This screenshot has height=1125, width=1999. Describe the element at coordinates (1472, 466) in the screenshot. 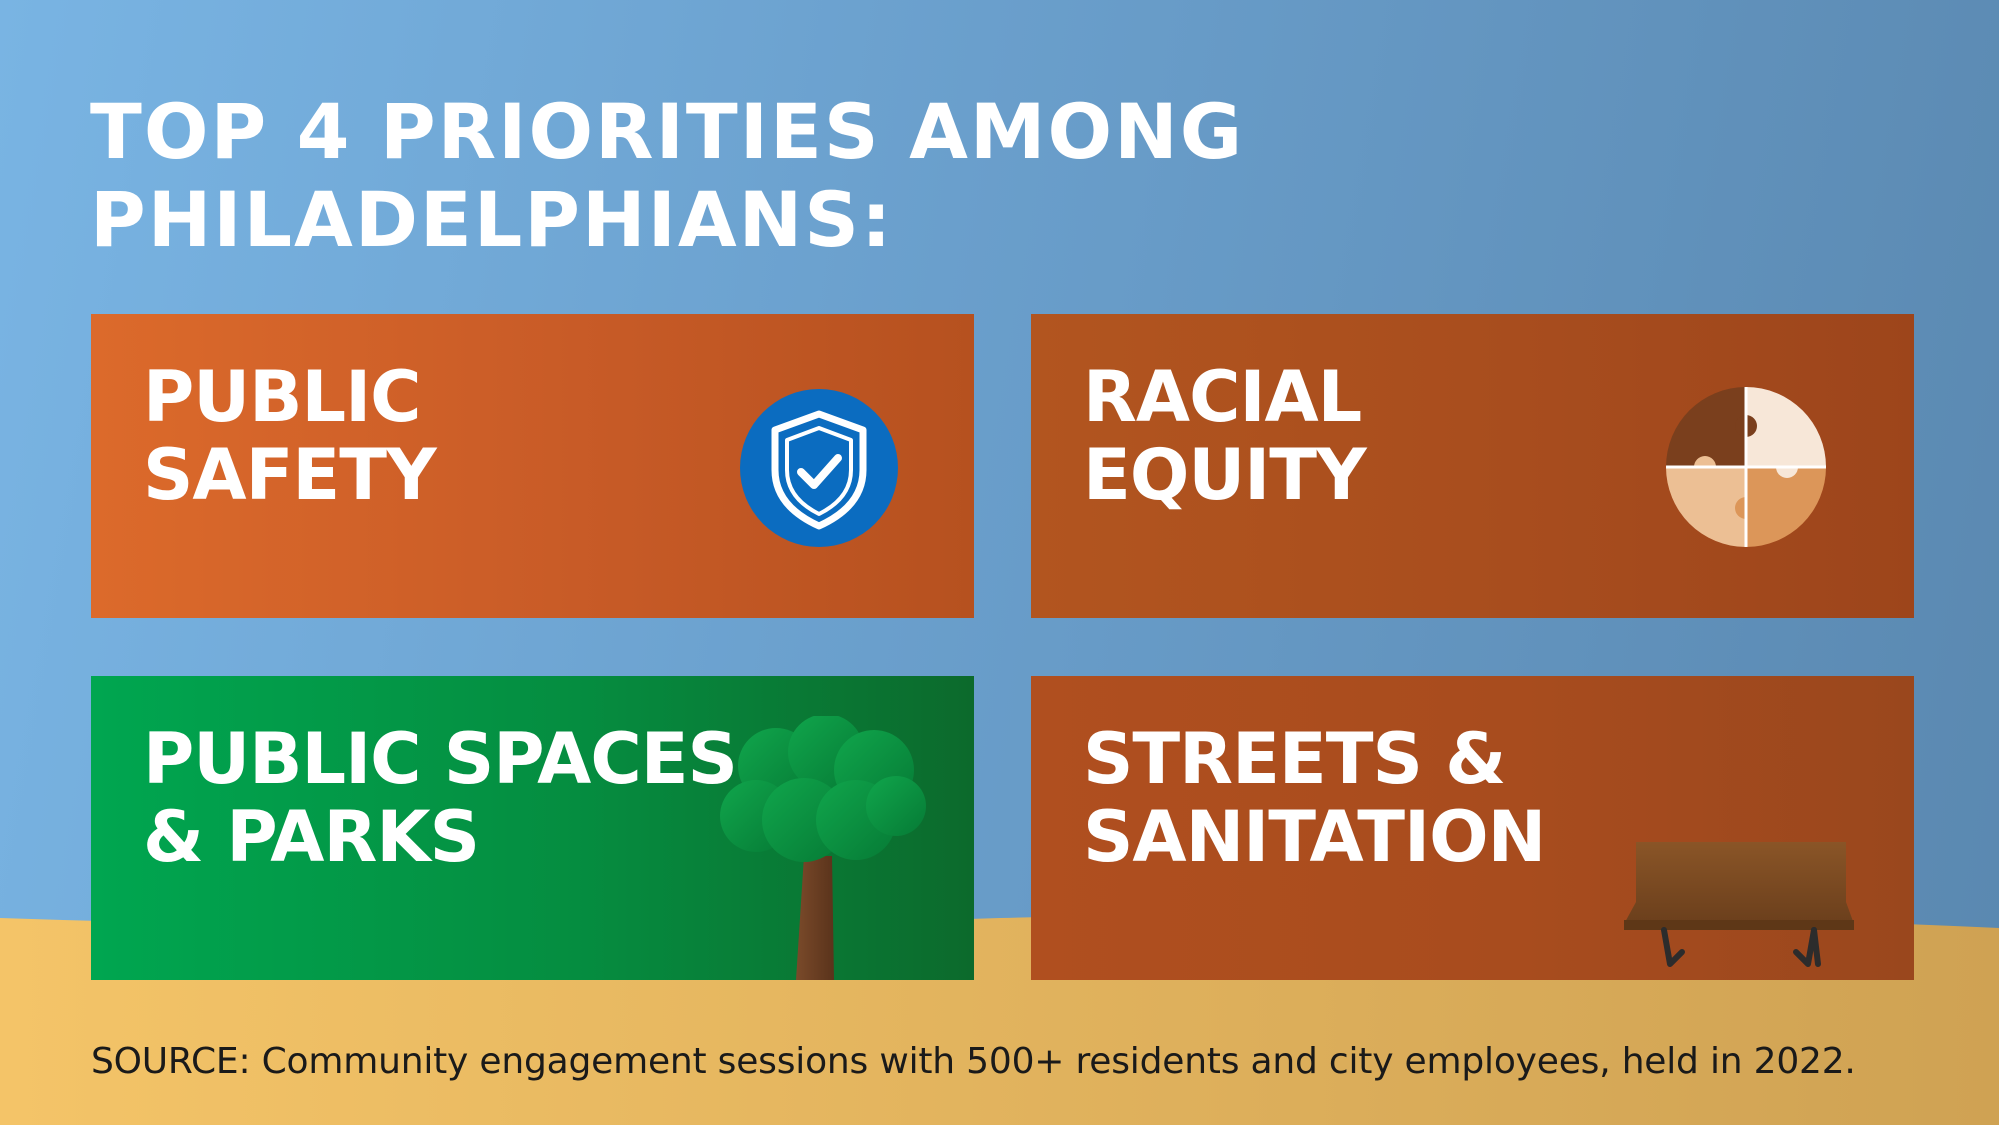

I see `priority-card-racial-equity: RACIAL EQUITY` at that location.